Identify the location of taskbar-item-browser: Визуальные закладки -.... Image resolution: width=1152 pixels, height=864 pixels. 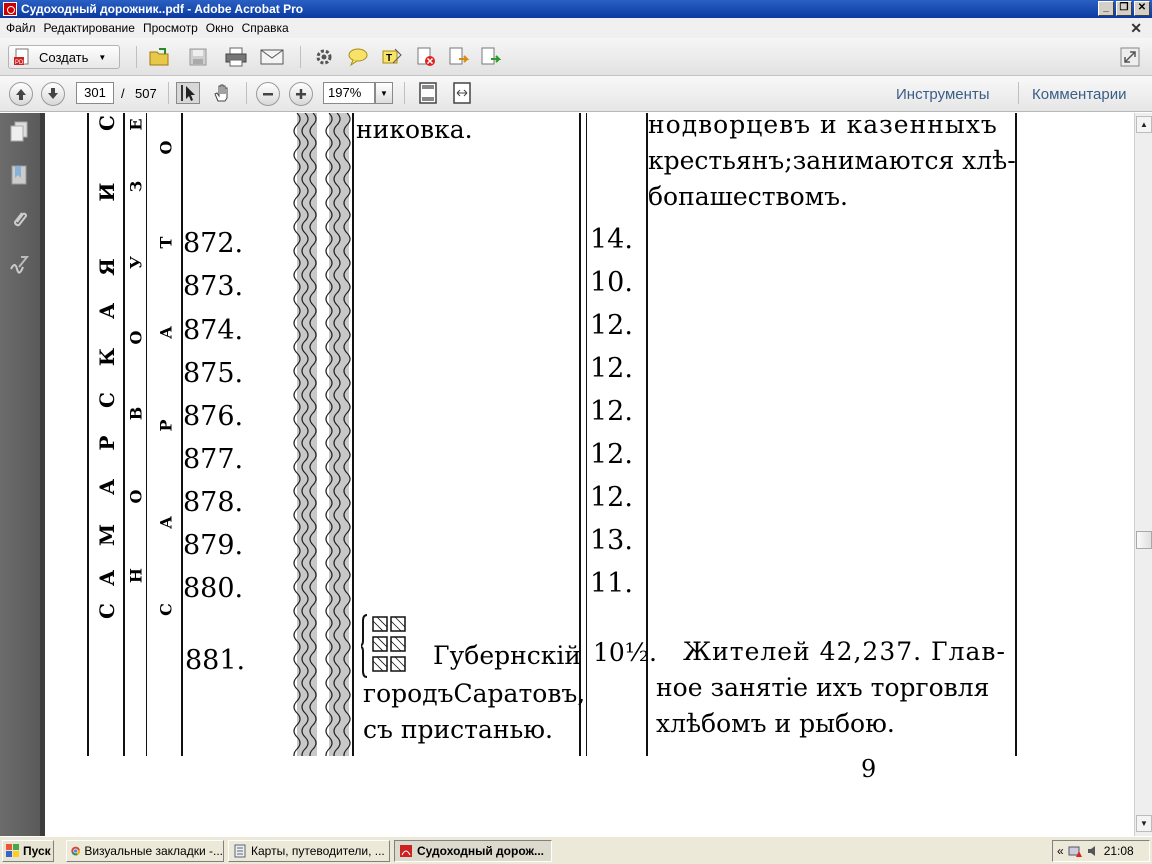
(145, 851).